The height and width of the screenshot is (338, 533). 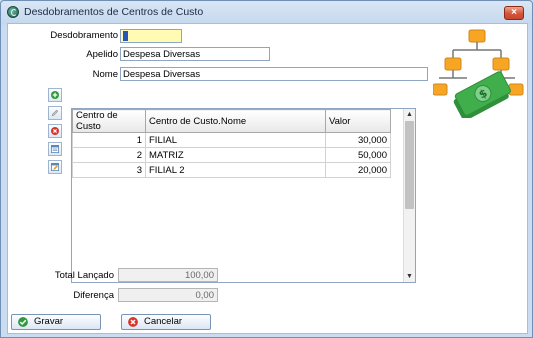 I want to click on cancelar-button: Cancelar, so click(x=166, y=322).